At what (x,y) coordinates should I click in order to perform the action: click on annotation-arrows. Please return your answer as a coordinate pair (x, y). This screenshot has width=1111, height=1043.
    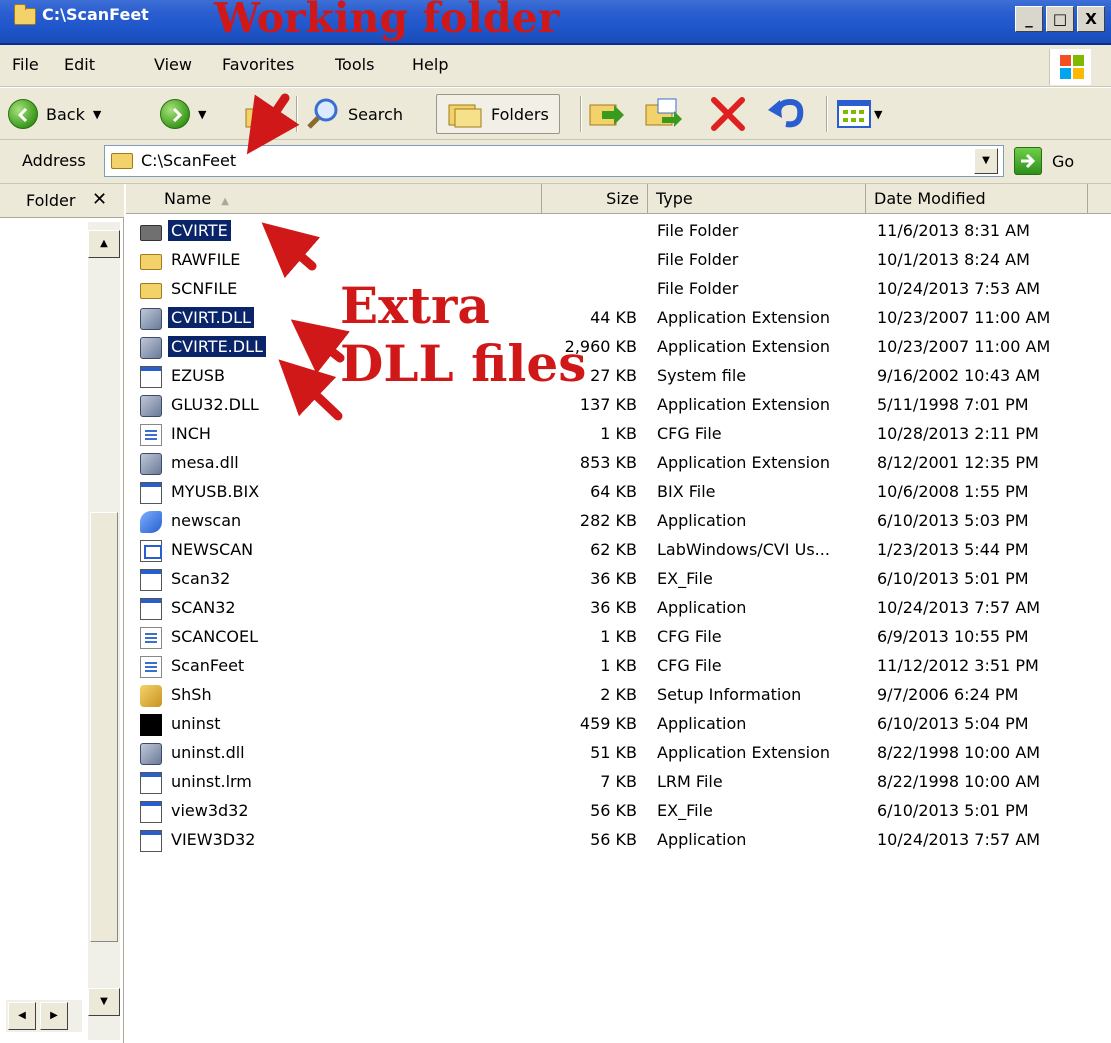
    Looking at the image, I should click on (298, 257).